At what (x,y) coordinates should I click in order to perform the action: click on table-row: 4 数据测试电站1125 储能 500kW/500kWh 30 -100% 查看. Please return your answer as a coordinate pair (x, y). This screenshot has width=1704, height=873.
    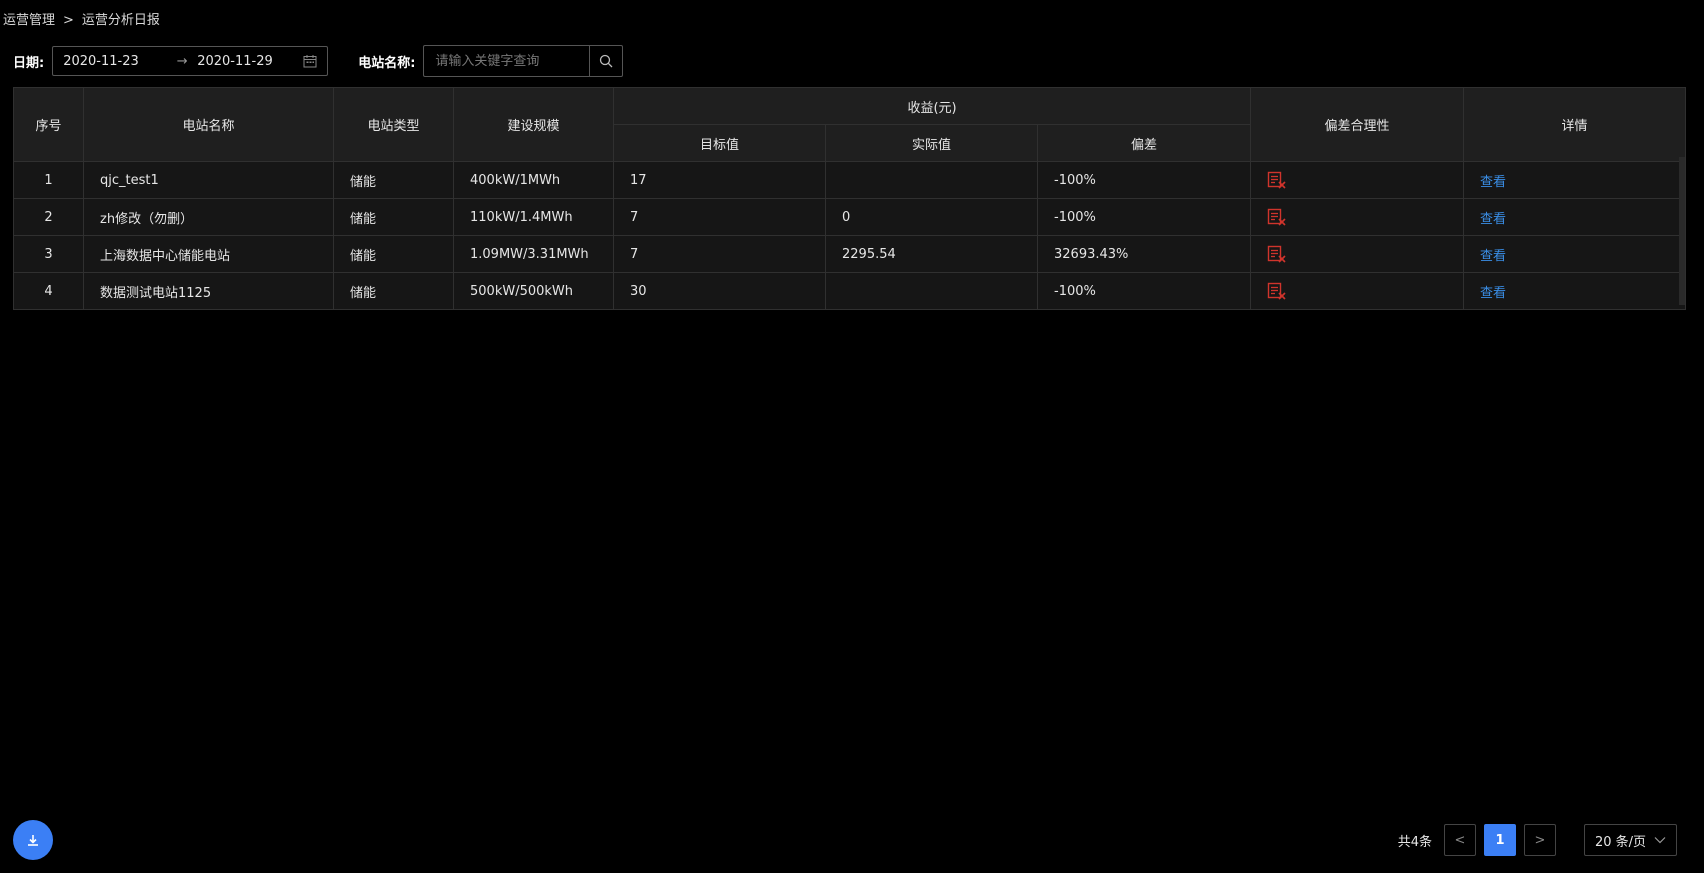
    Looking at the image, I should click on (850, 291).